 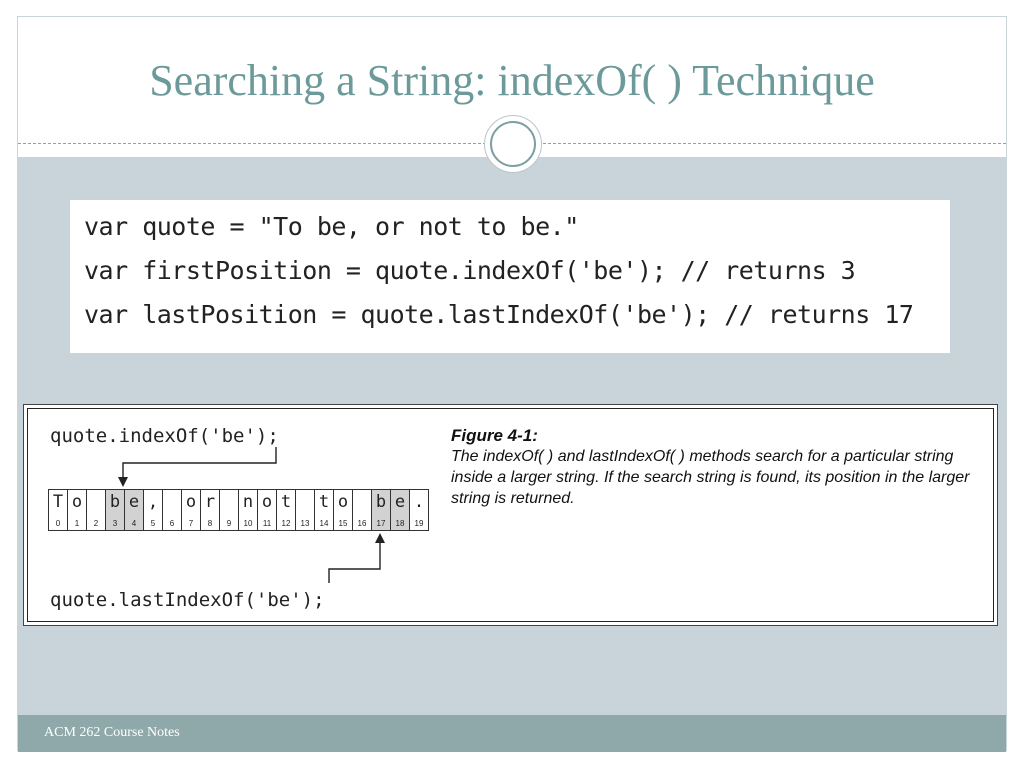 What do you see at coordinates (172, 510) in the screenshot?
I see `string-cell: 6` at bounding box center [172, 510].